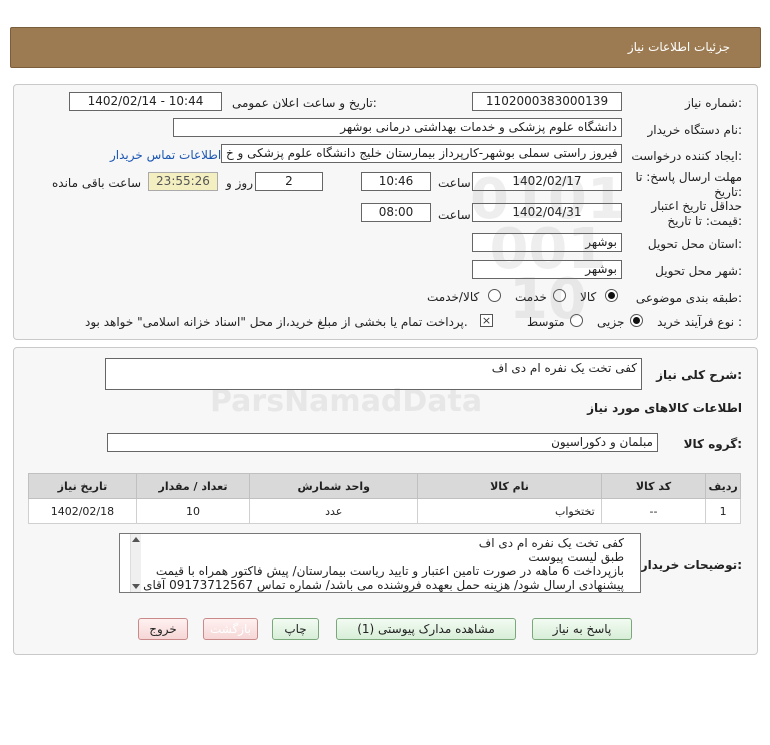 Image resolution: width=770 pixels, height=745 pixels. Describe the element at coordinates (678, 47) in the screenshot. I see `page-title: جزئیات اطلاعات نیاز` at that location.